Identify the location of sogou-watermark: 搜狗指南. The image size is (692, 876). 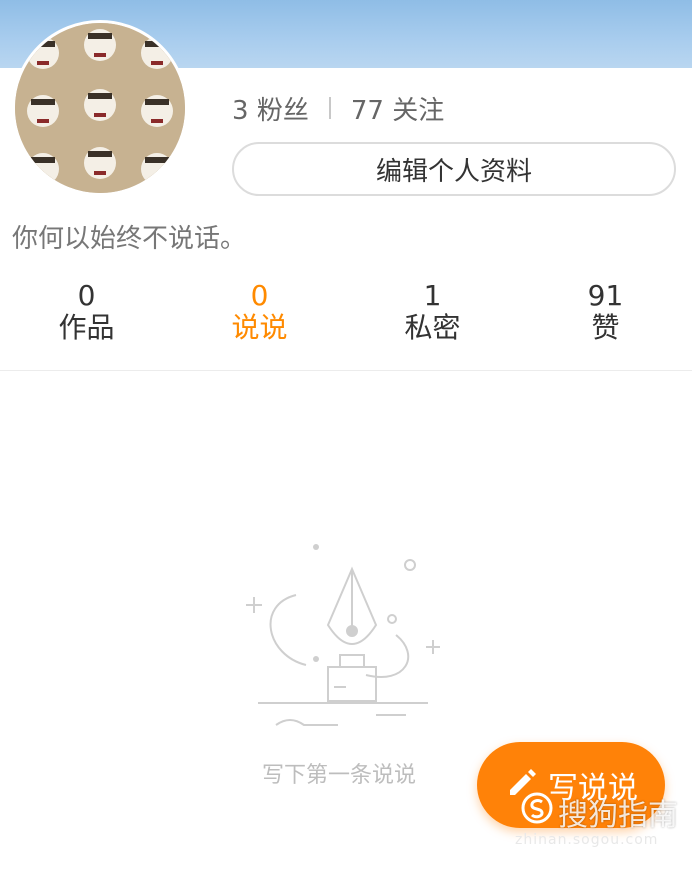
(599, 812).